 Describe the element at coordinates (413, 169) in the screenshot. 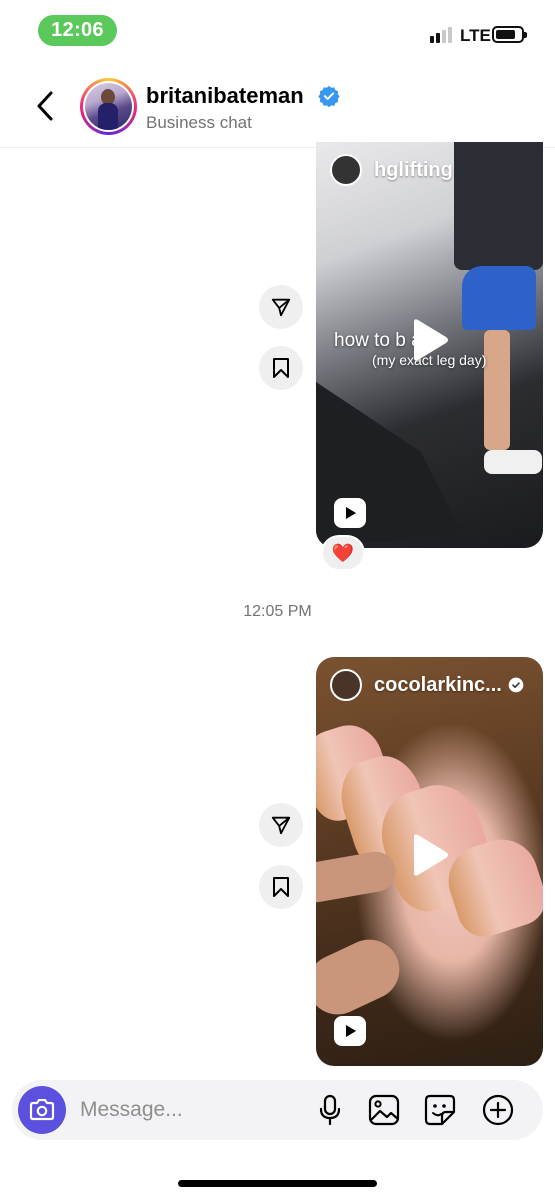

I see `author-name: hglifting` at that location.